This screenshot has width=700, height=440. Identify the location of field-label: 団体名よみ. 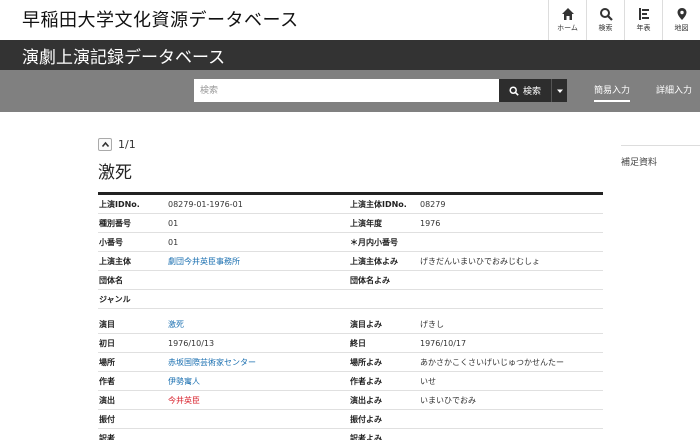
(370, 280).